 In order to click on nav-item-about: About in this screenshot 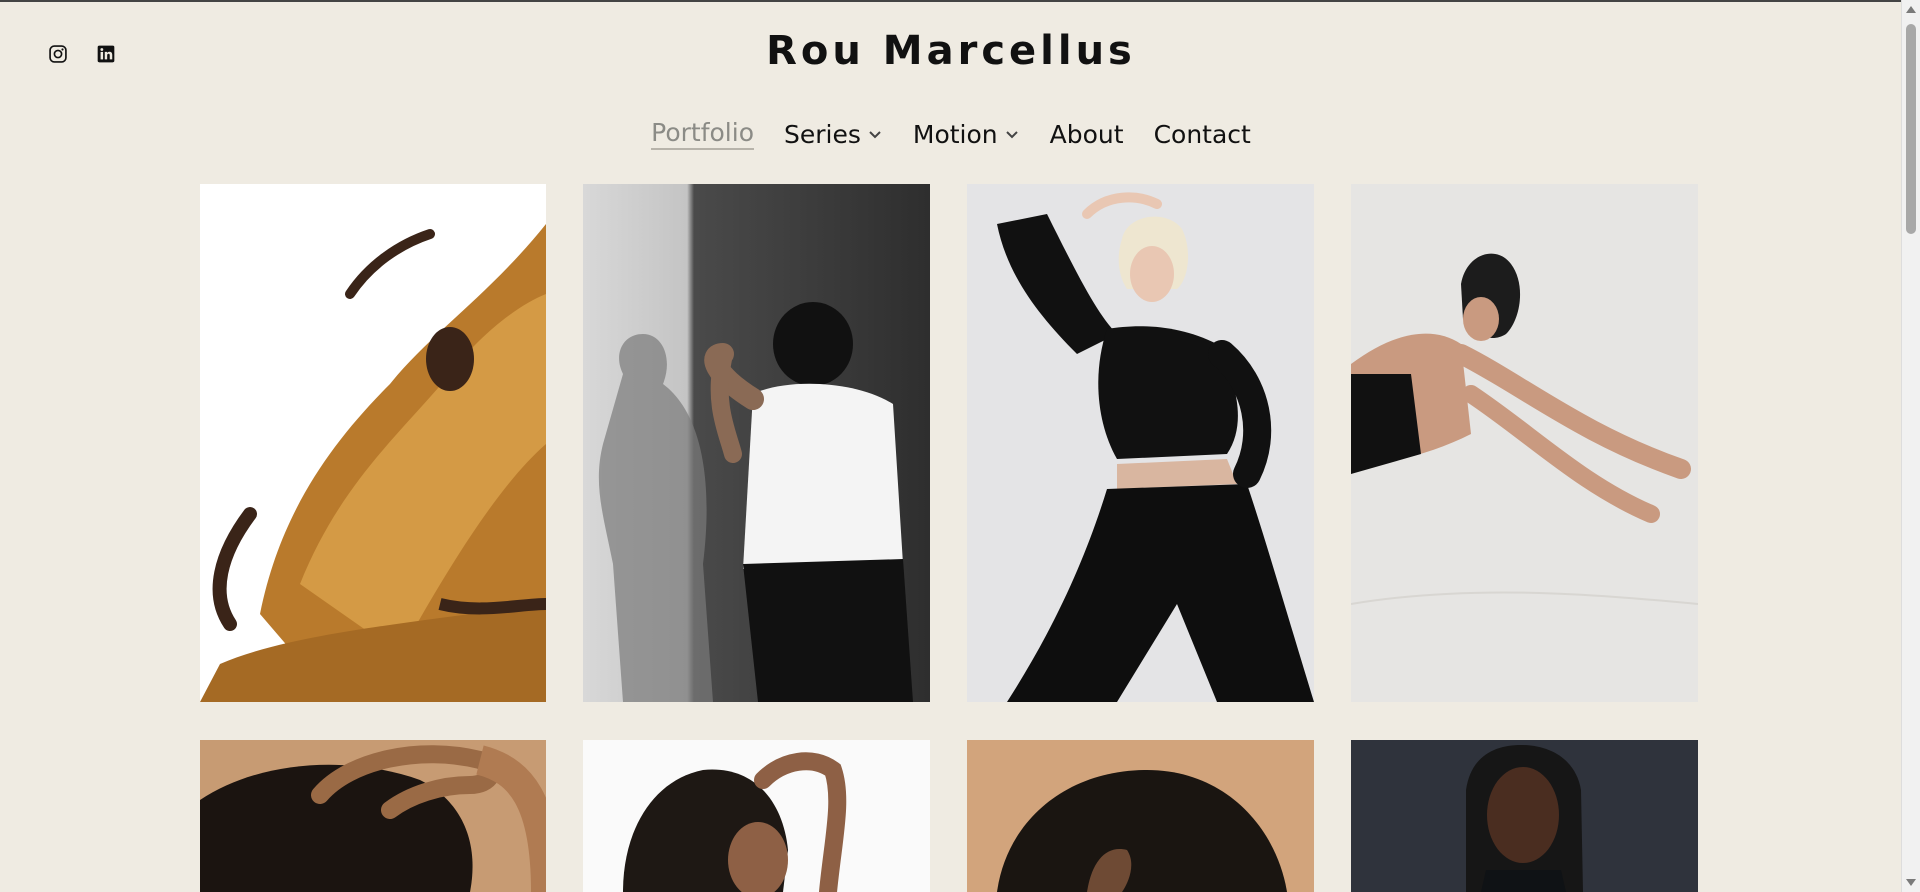, I will do `click(1087, 134)`.